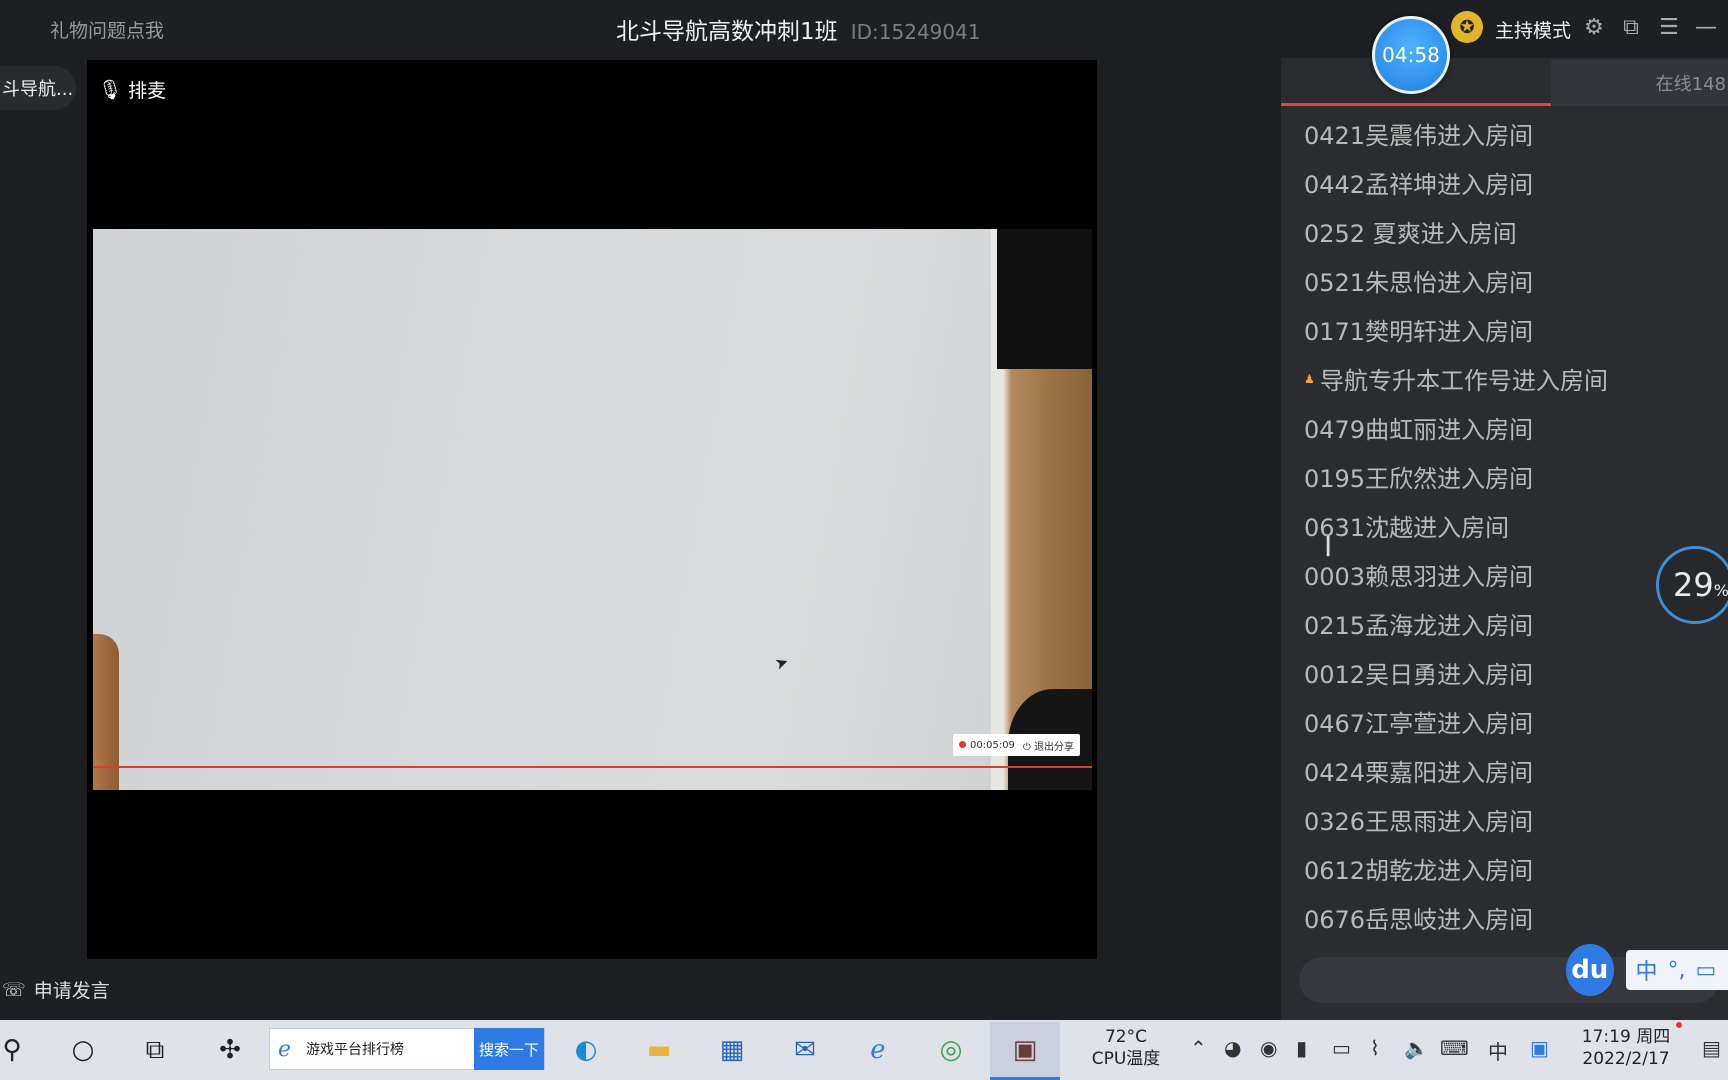 The image size is (1728, 1080). What do you see at coordinates (147, 91) in the screenshot?
I see `queue-mic-label: 排麦` at bounding box center [147, 91].